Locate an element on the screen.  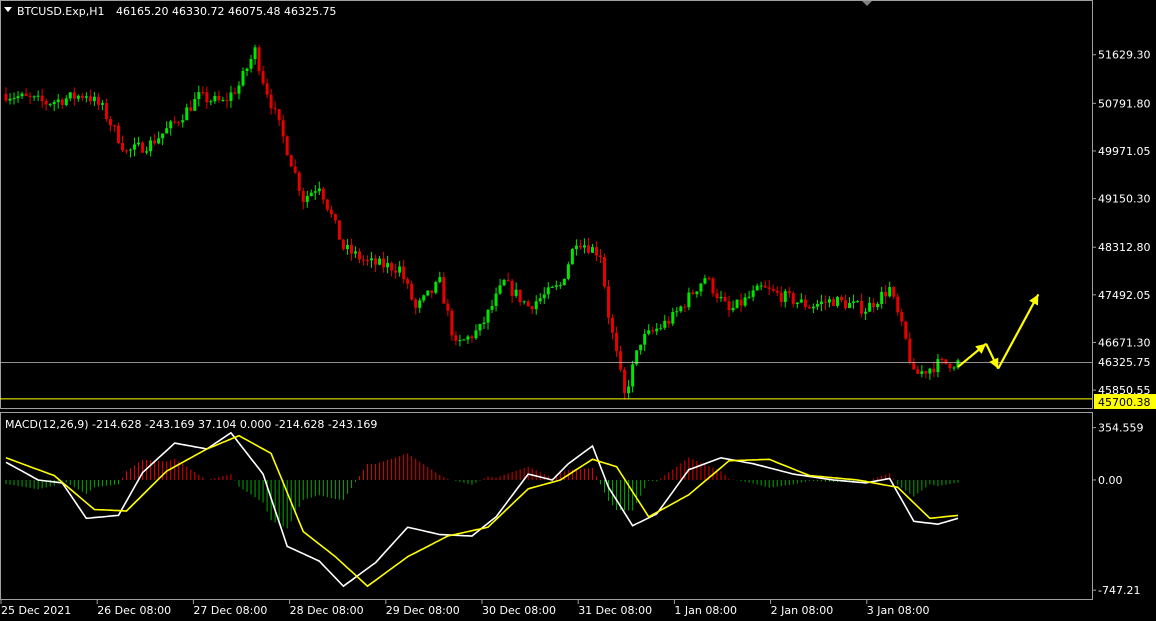
x-tick-label: 26 Dec 08:00 is located at coordinates (134, 610).